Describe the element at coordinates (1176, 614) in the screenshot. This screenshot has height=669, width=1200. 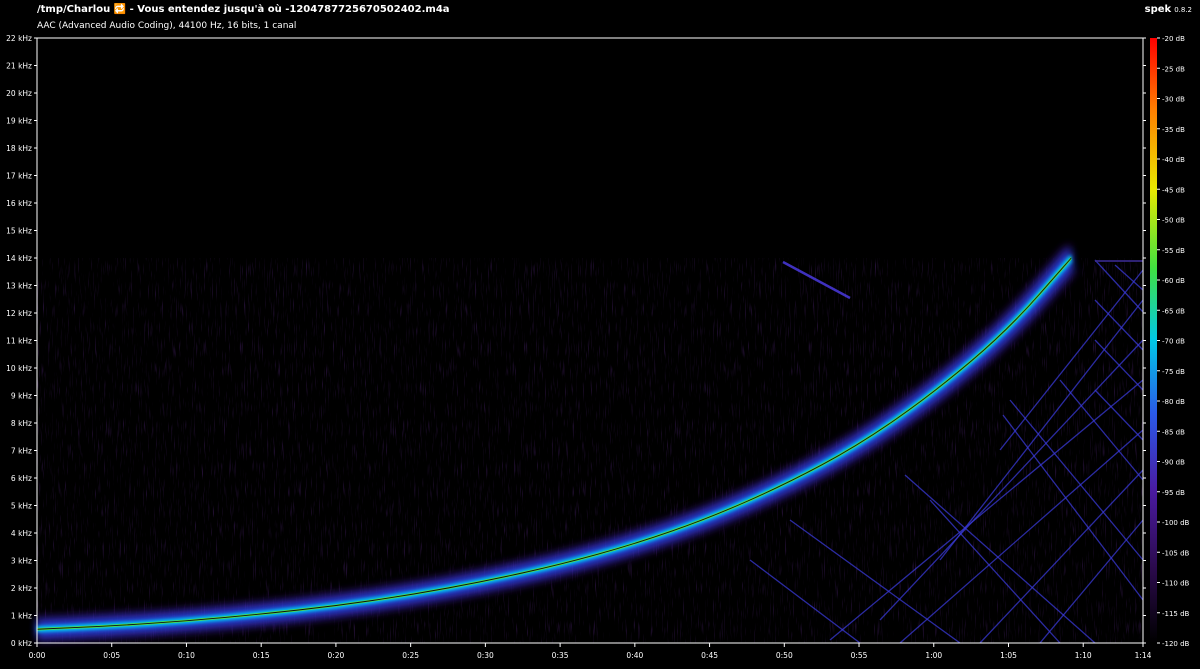
I see `colorbar-tick-label: -115 dB` at that location.